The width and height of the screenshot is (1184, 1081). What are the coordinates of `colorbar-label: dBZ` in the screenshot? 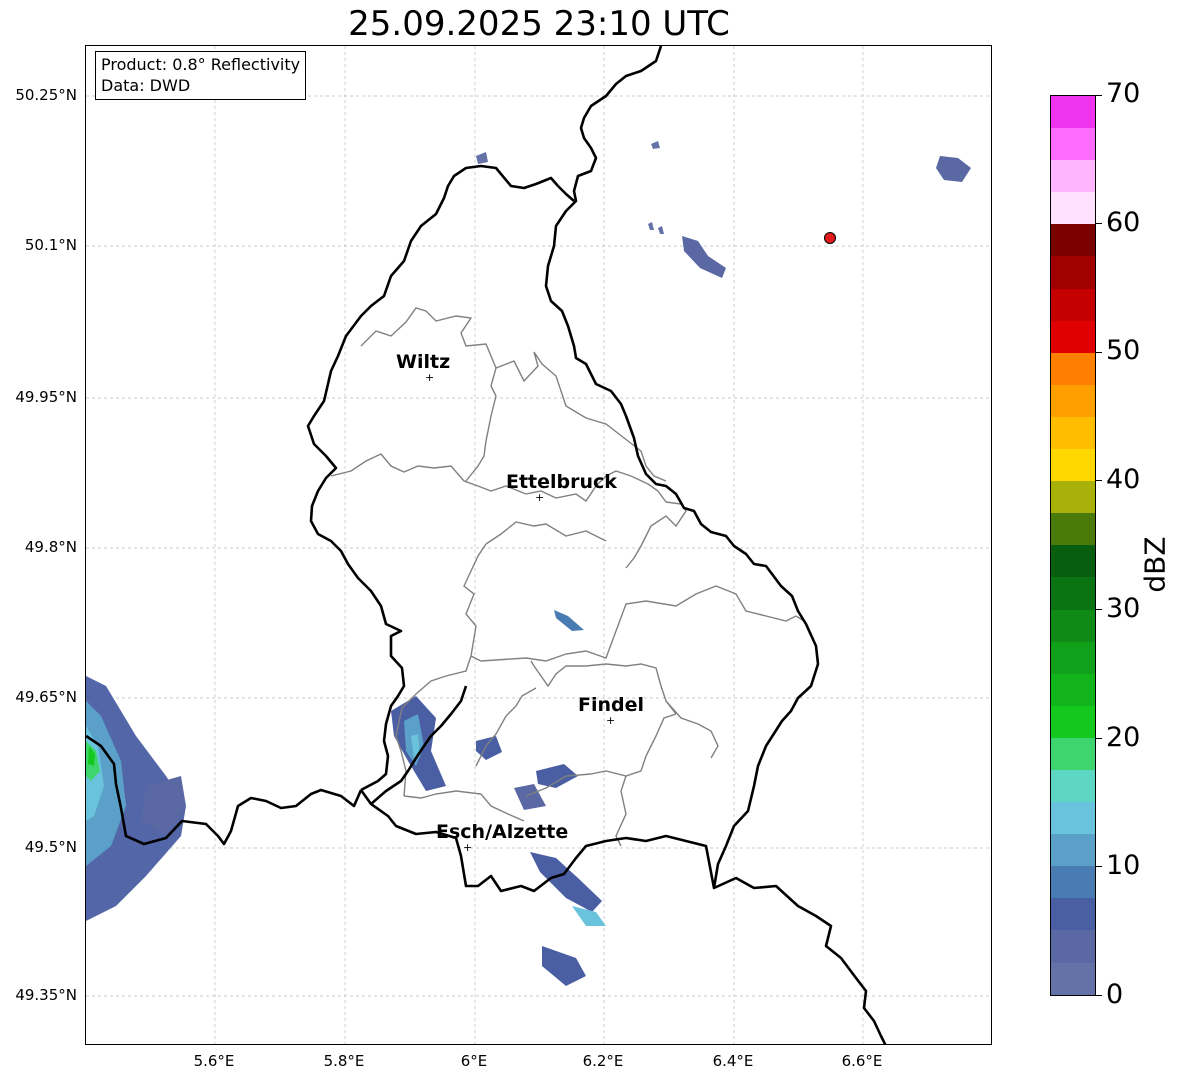 It's located at (1155, 564).